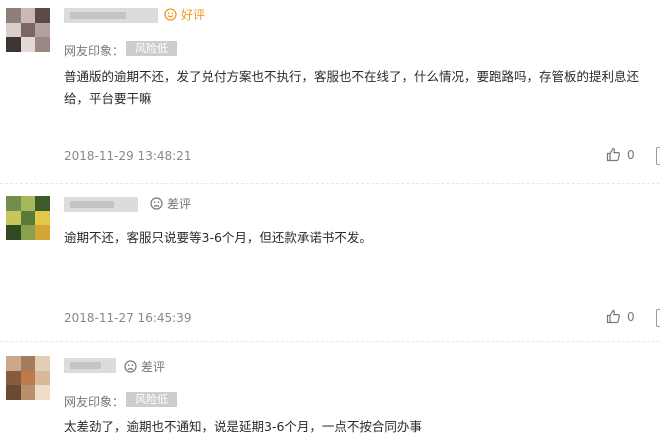 This screenshot has height=444, width=660. I want to click on review-timestamp: 2018-11-29 13:48:21, so click(128, 156).